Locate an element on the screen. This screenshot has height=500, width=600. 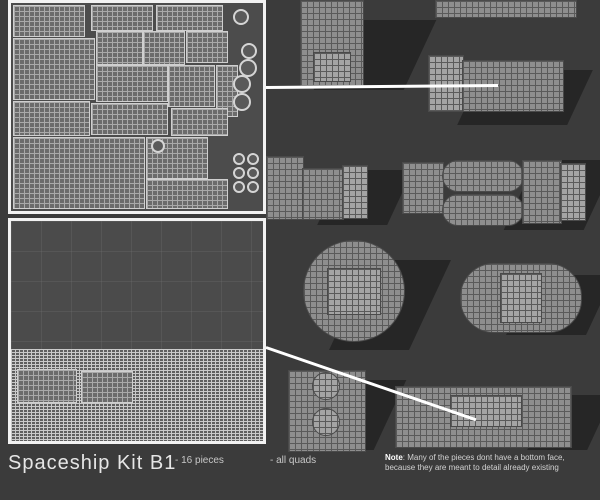
topology-info: - all quads is located at coordinates (293, 460).